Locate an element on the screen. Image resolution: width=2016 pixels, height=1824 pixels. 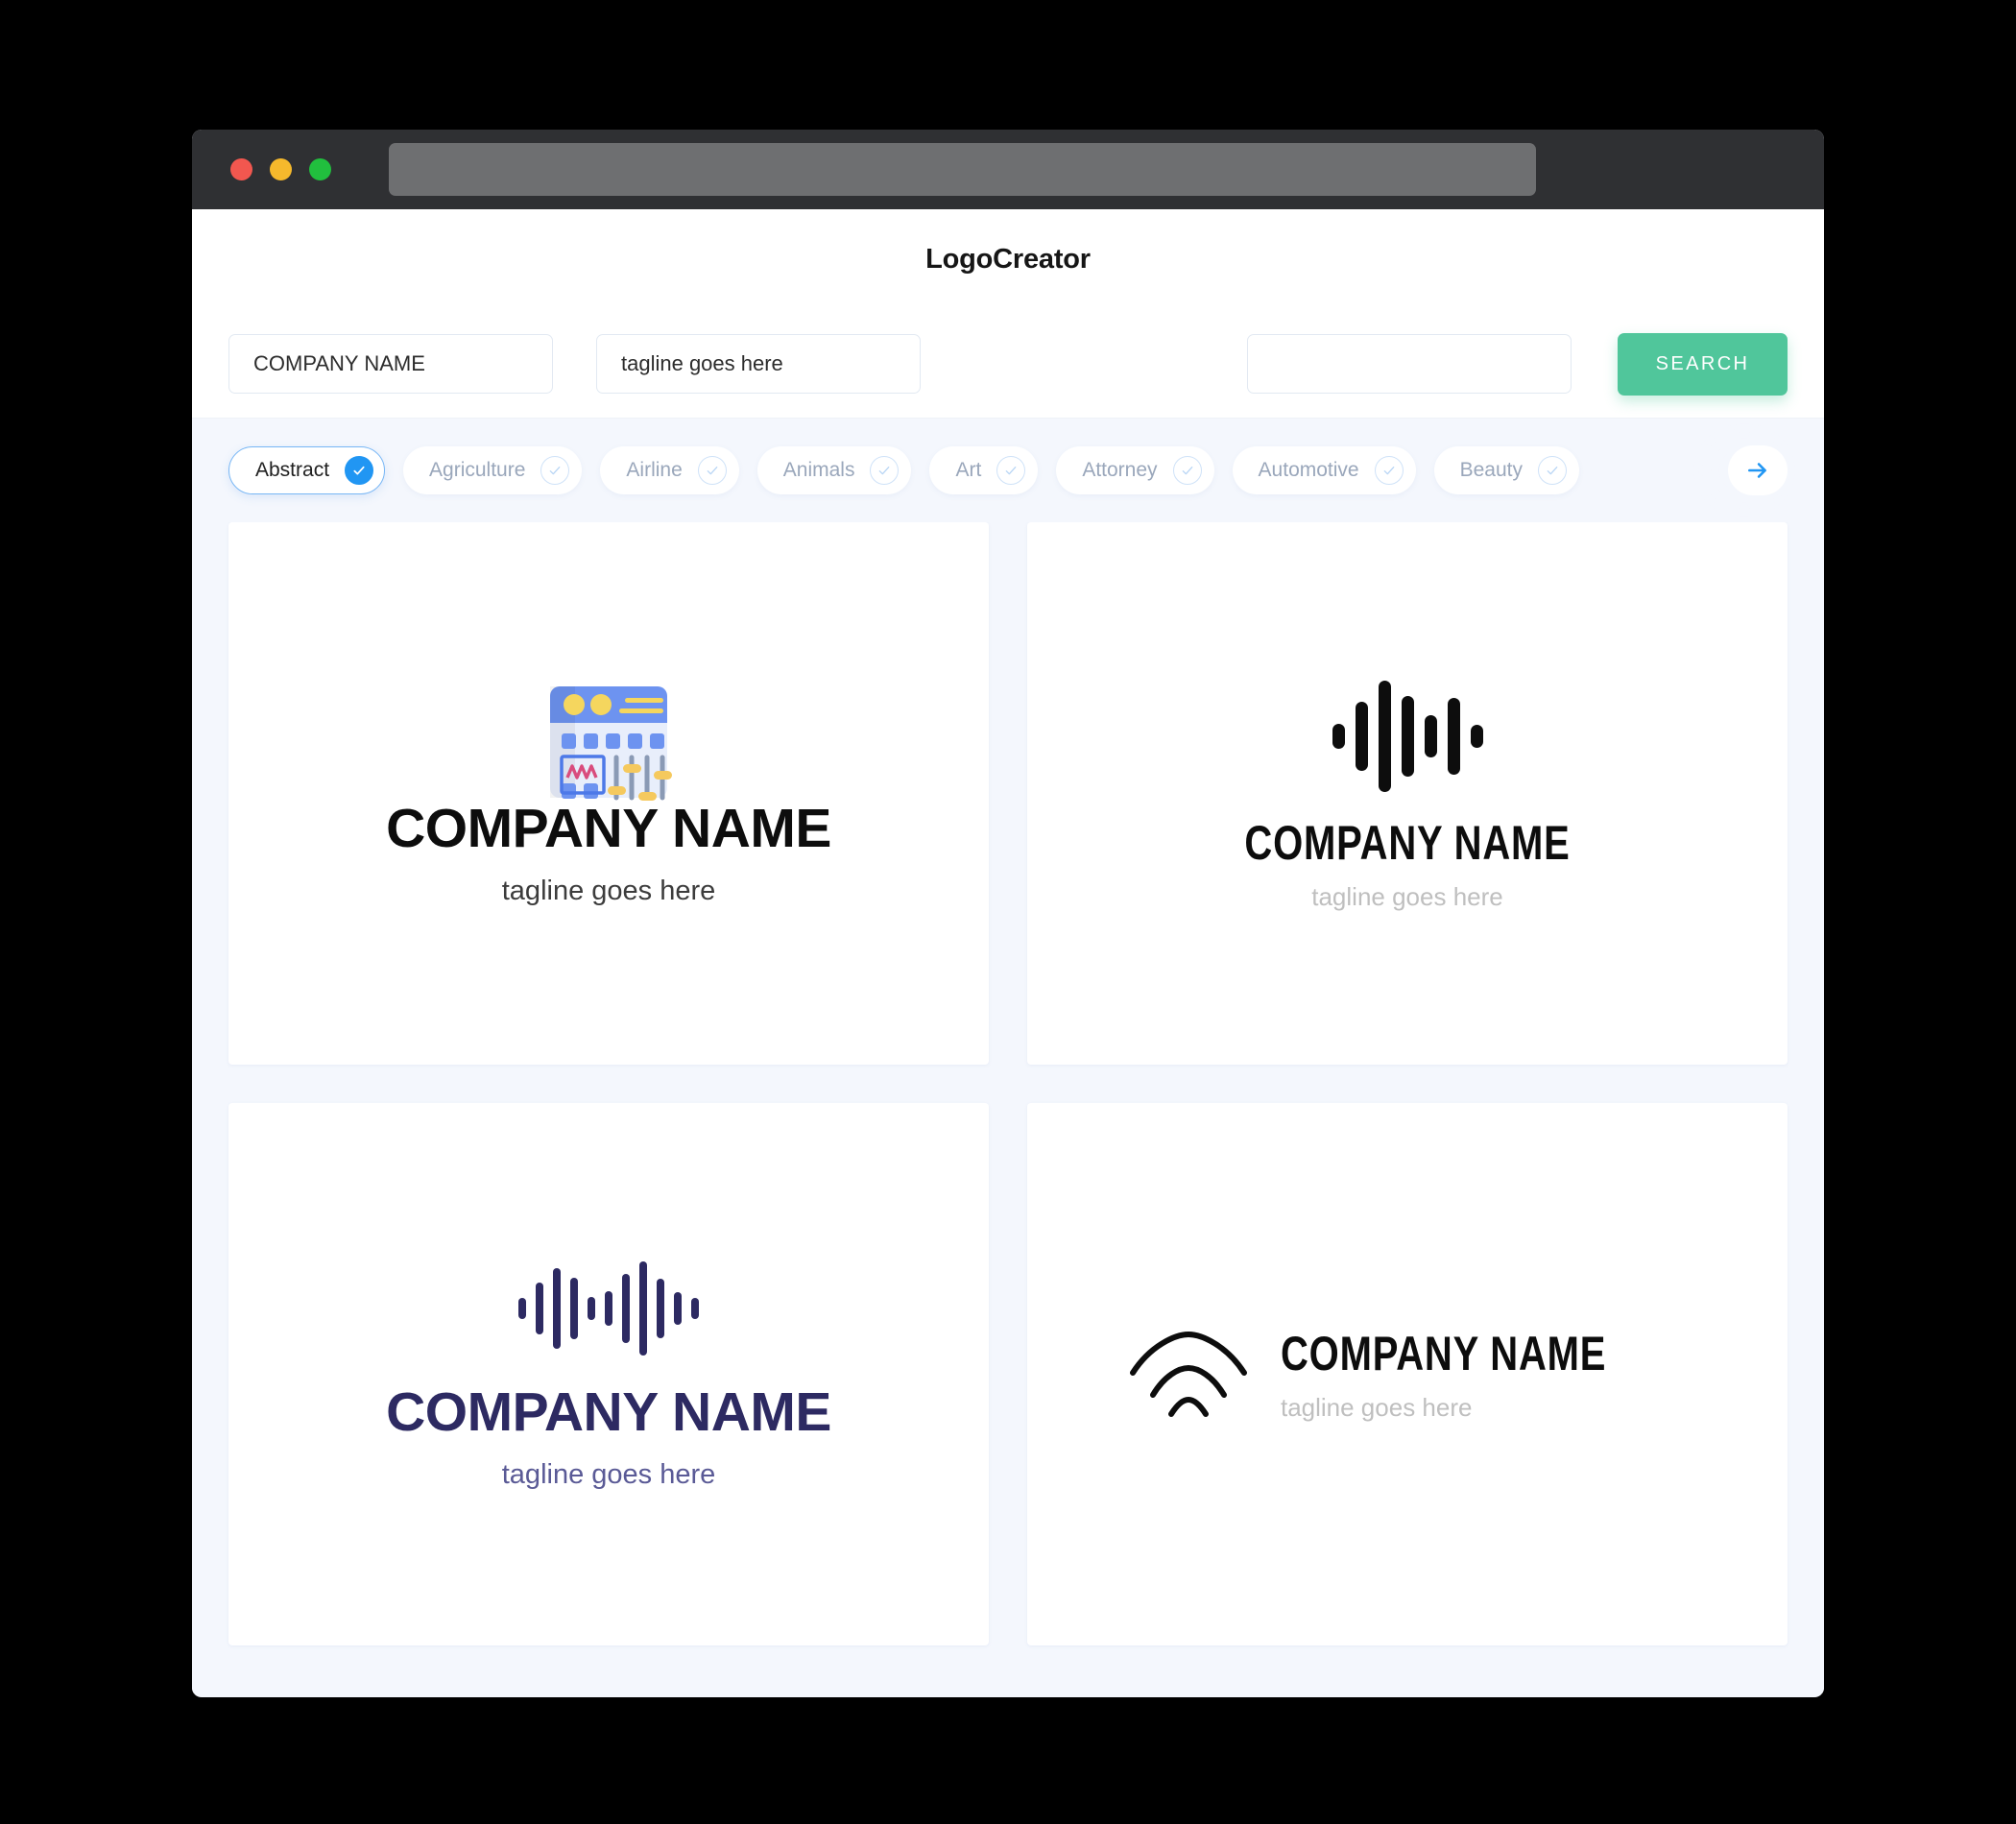
sound-wave-dense-icon is located at coordinates (608, 1308).